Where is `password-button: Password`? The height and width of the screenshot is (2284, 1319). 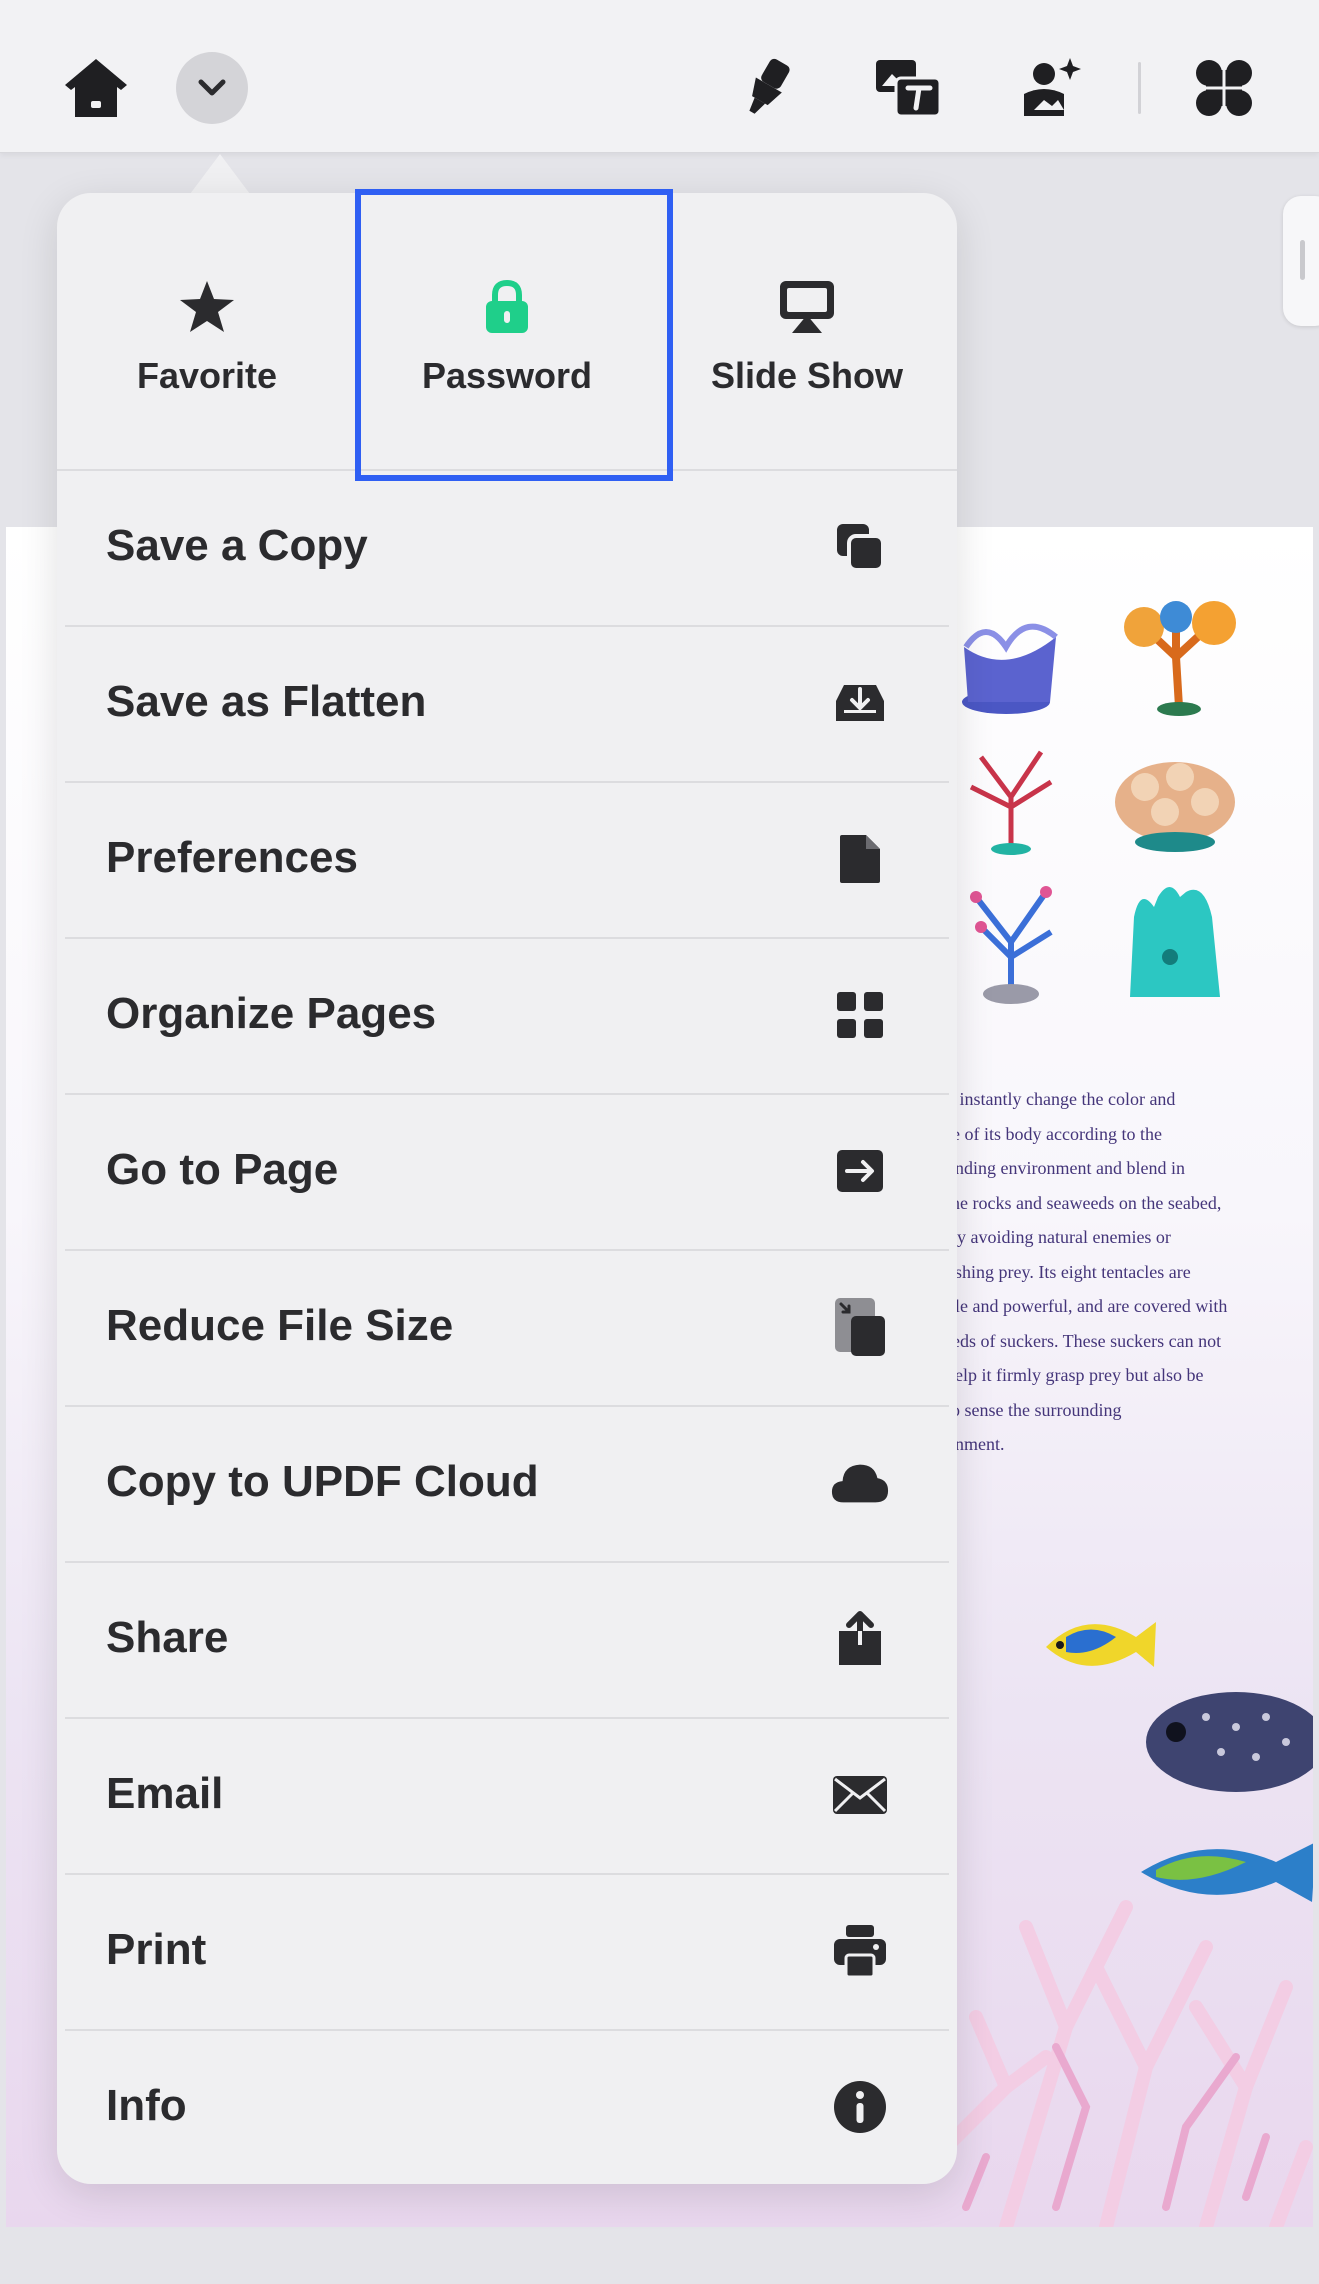 password-button: Password is located at coordinates (507, 331).